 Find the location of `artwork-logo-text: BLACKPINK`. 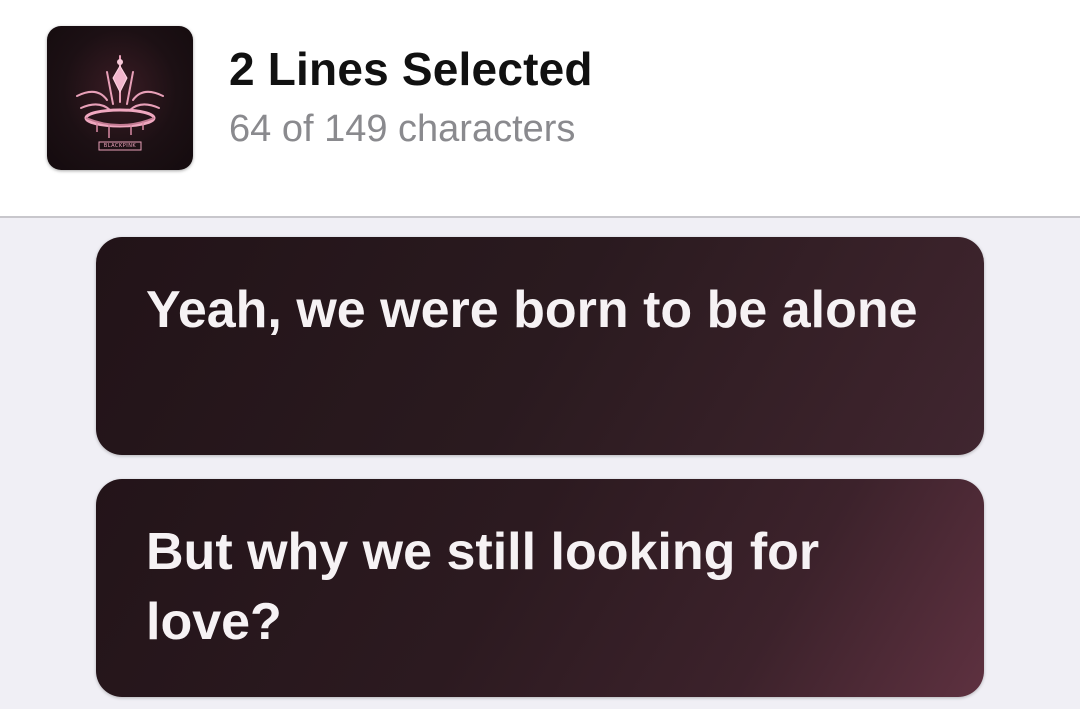

artwork-logo-text: BLACKPINK is located at coordinates (120, 146).